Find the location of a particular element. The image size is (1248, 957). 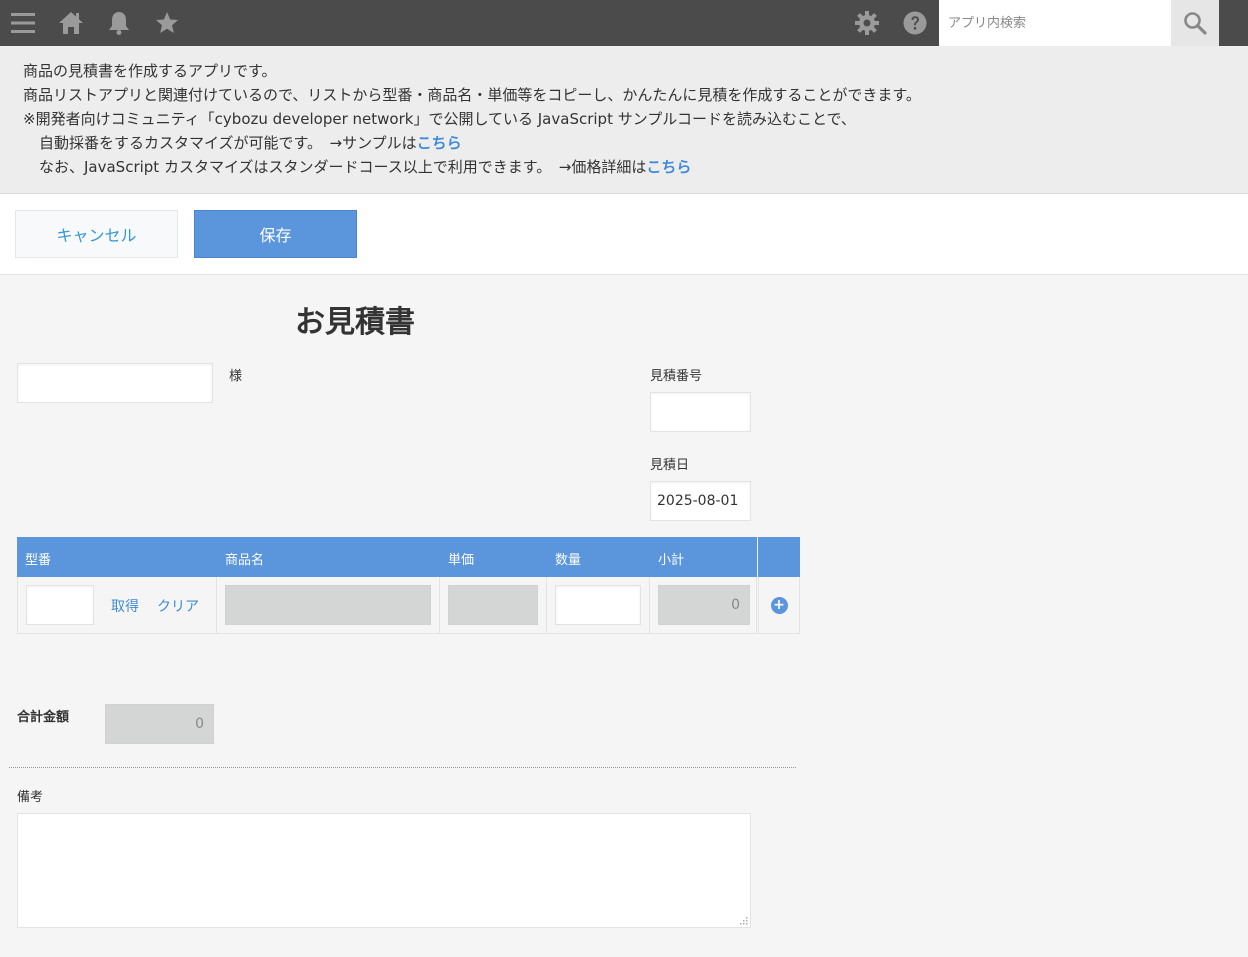

quote-number-label: 見積番号 is located at coordinates (676, 376).